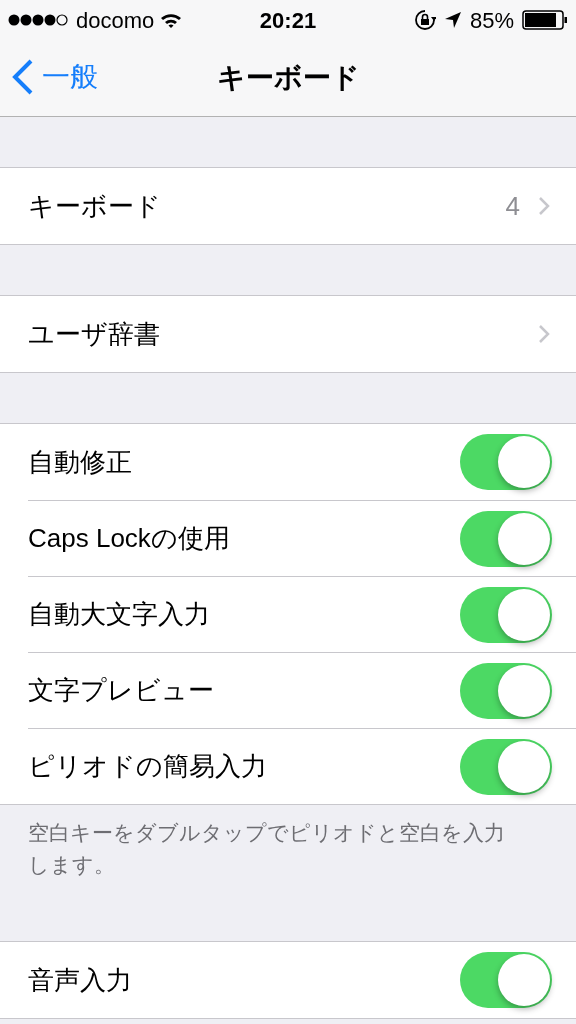 Image resolution: width=576 pixels, height=1024 pixels. I want to click on signal-icon, so click(39, 20).